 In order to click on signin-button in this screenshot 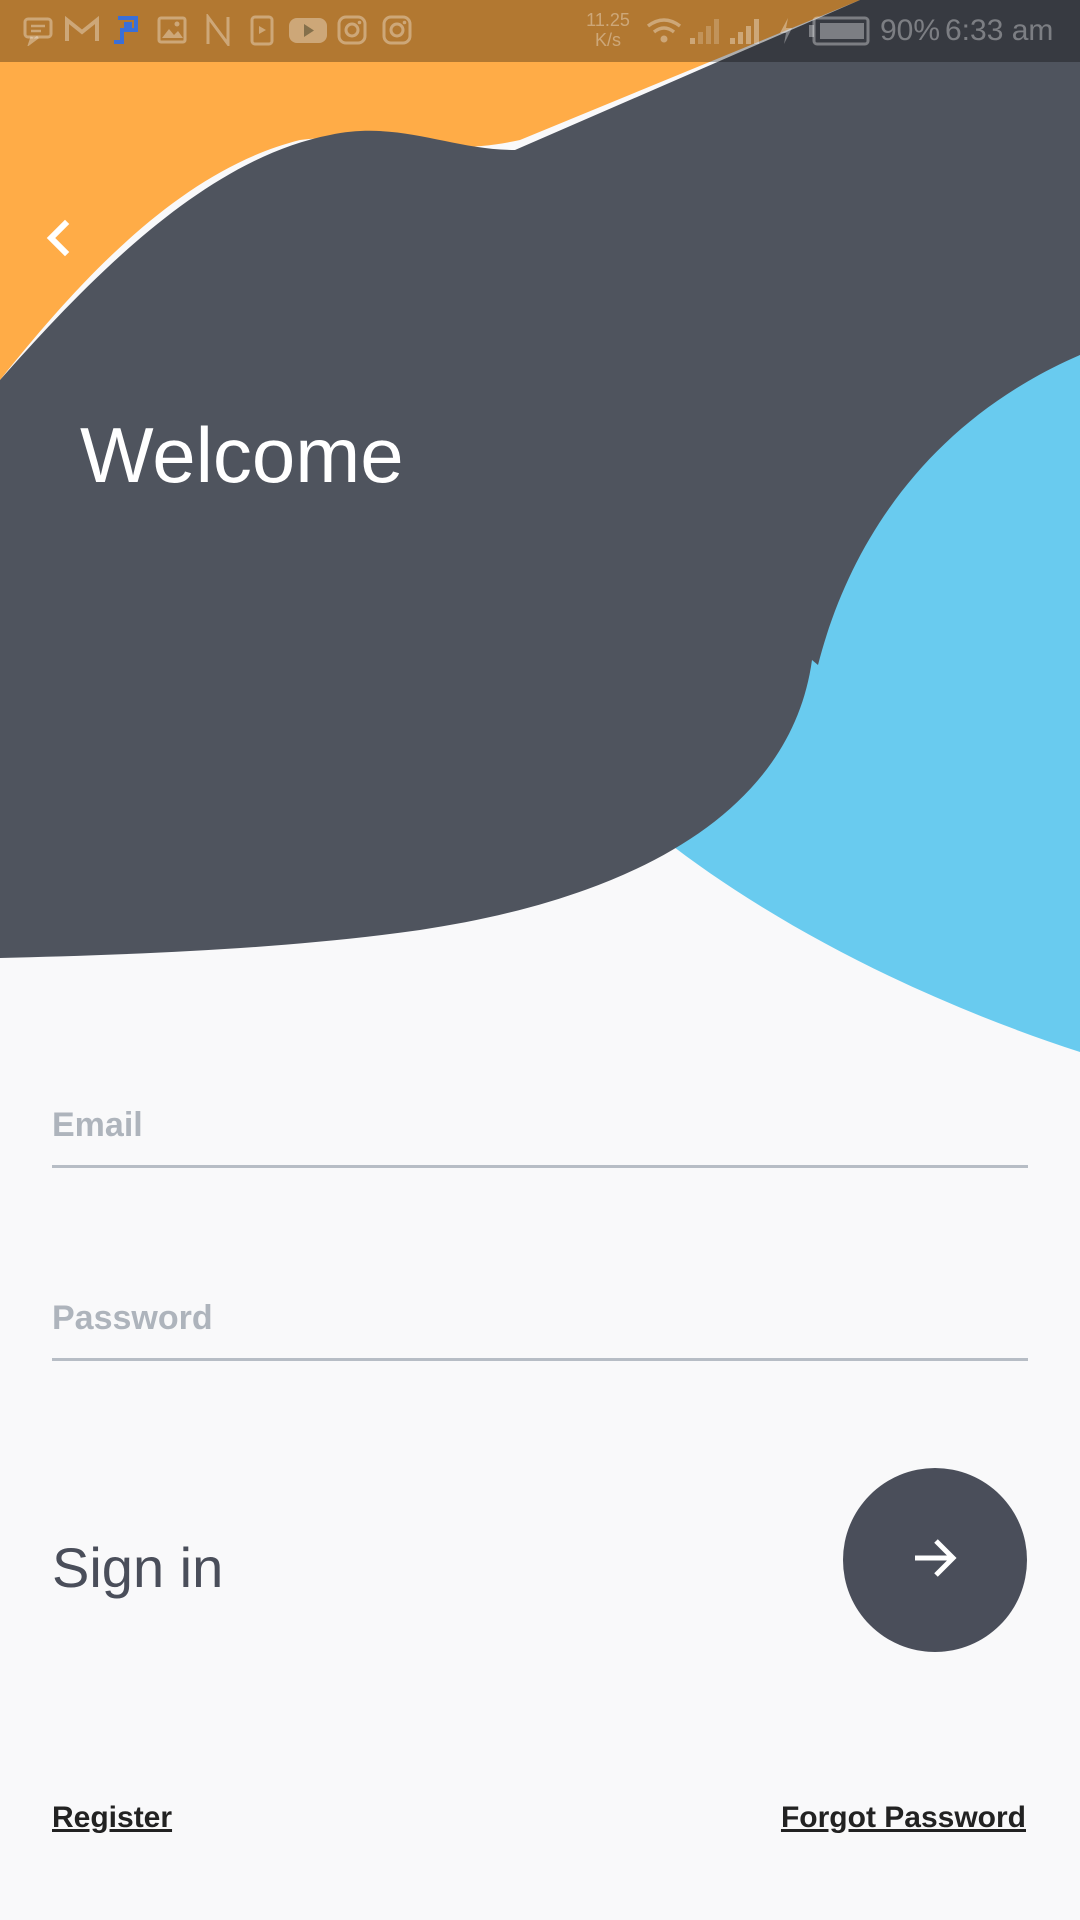, I will do `click(935, 1560)`.